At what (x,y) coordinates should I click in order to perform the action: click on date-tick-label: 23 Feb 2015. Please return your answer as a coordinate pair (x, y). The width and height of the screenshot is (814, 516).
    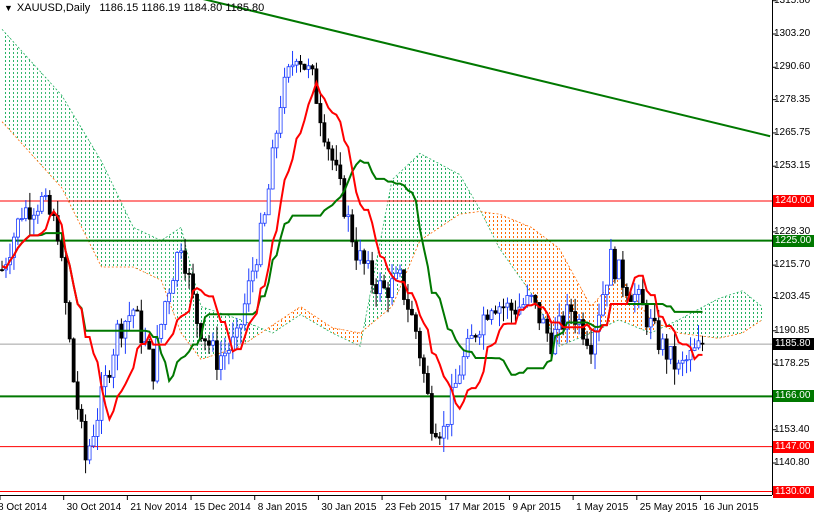
    Looking at the image, I should click on (413, 507).